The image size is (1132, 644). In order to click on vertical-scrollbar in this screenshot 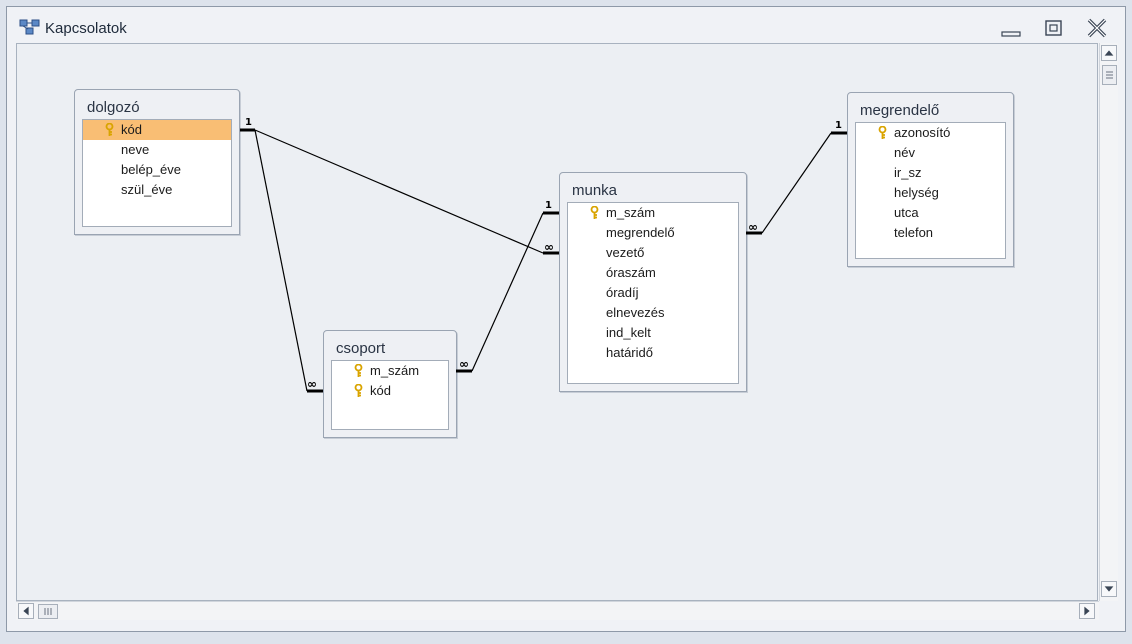, I will do `click(1108, 322)`.